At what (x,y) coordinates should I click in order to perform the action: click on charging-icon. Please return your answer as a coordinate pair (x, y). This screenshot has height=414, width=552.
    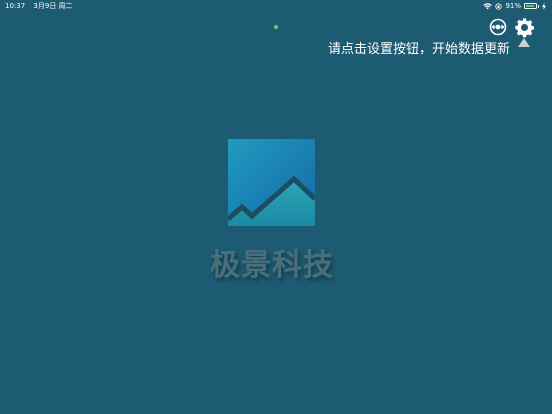
    Looking at the image, I should click on (544, 6).